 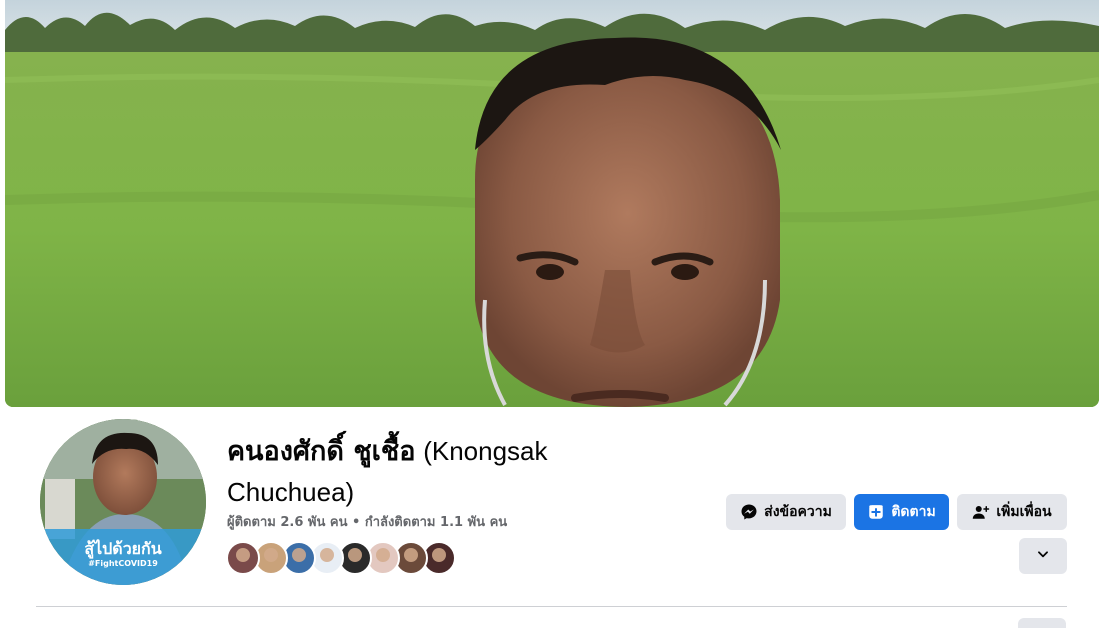 What do you see at coordinates (913, 512) in the screenshot?
I see `follow-button-label: ติดตาม` at bounding box center [913, 512].